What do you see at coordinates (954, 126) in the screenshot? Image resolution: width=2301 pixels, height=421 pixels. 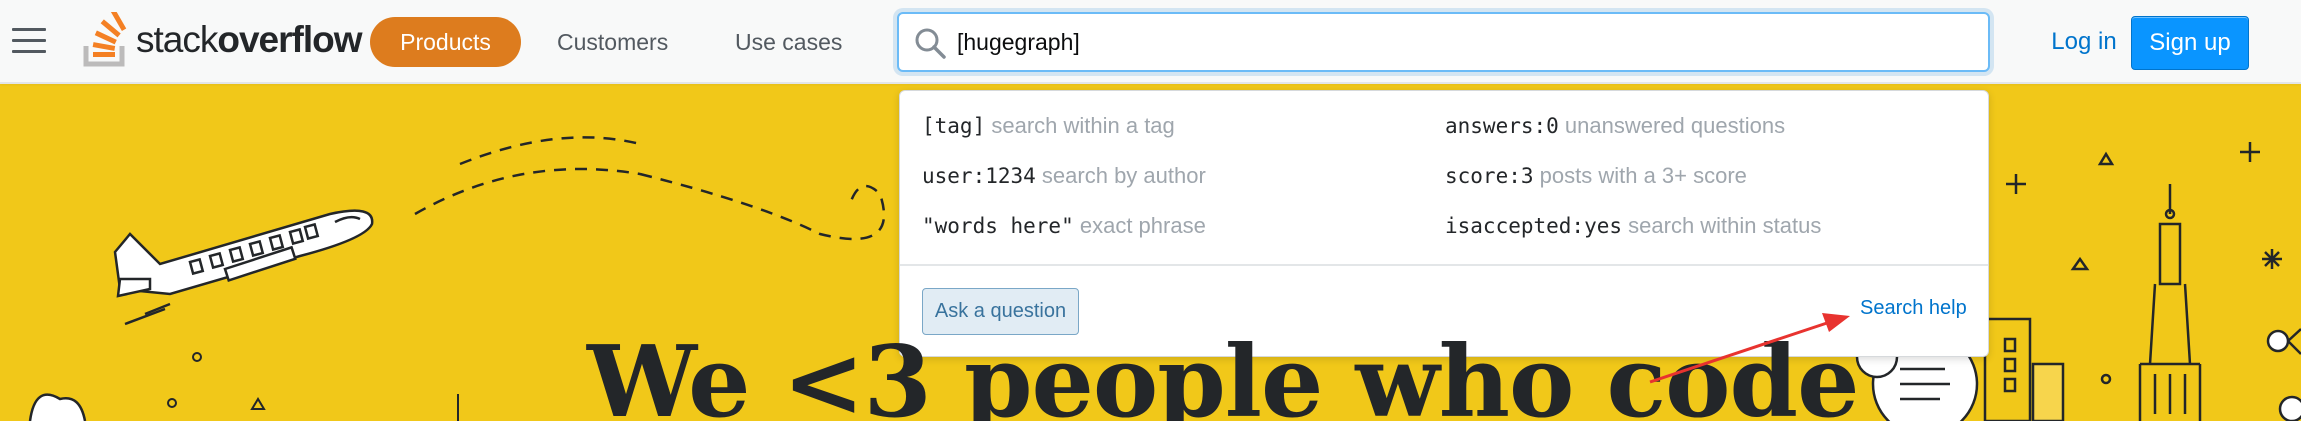 I see `hint-code: [tag]` at bounding box center [954, 126].